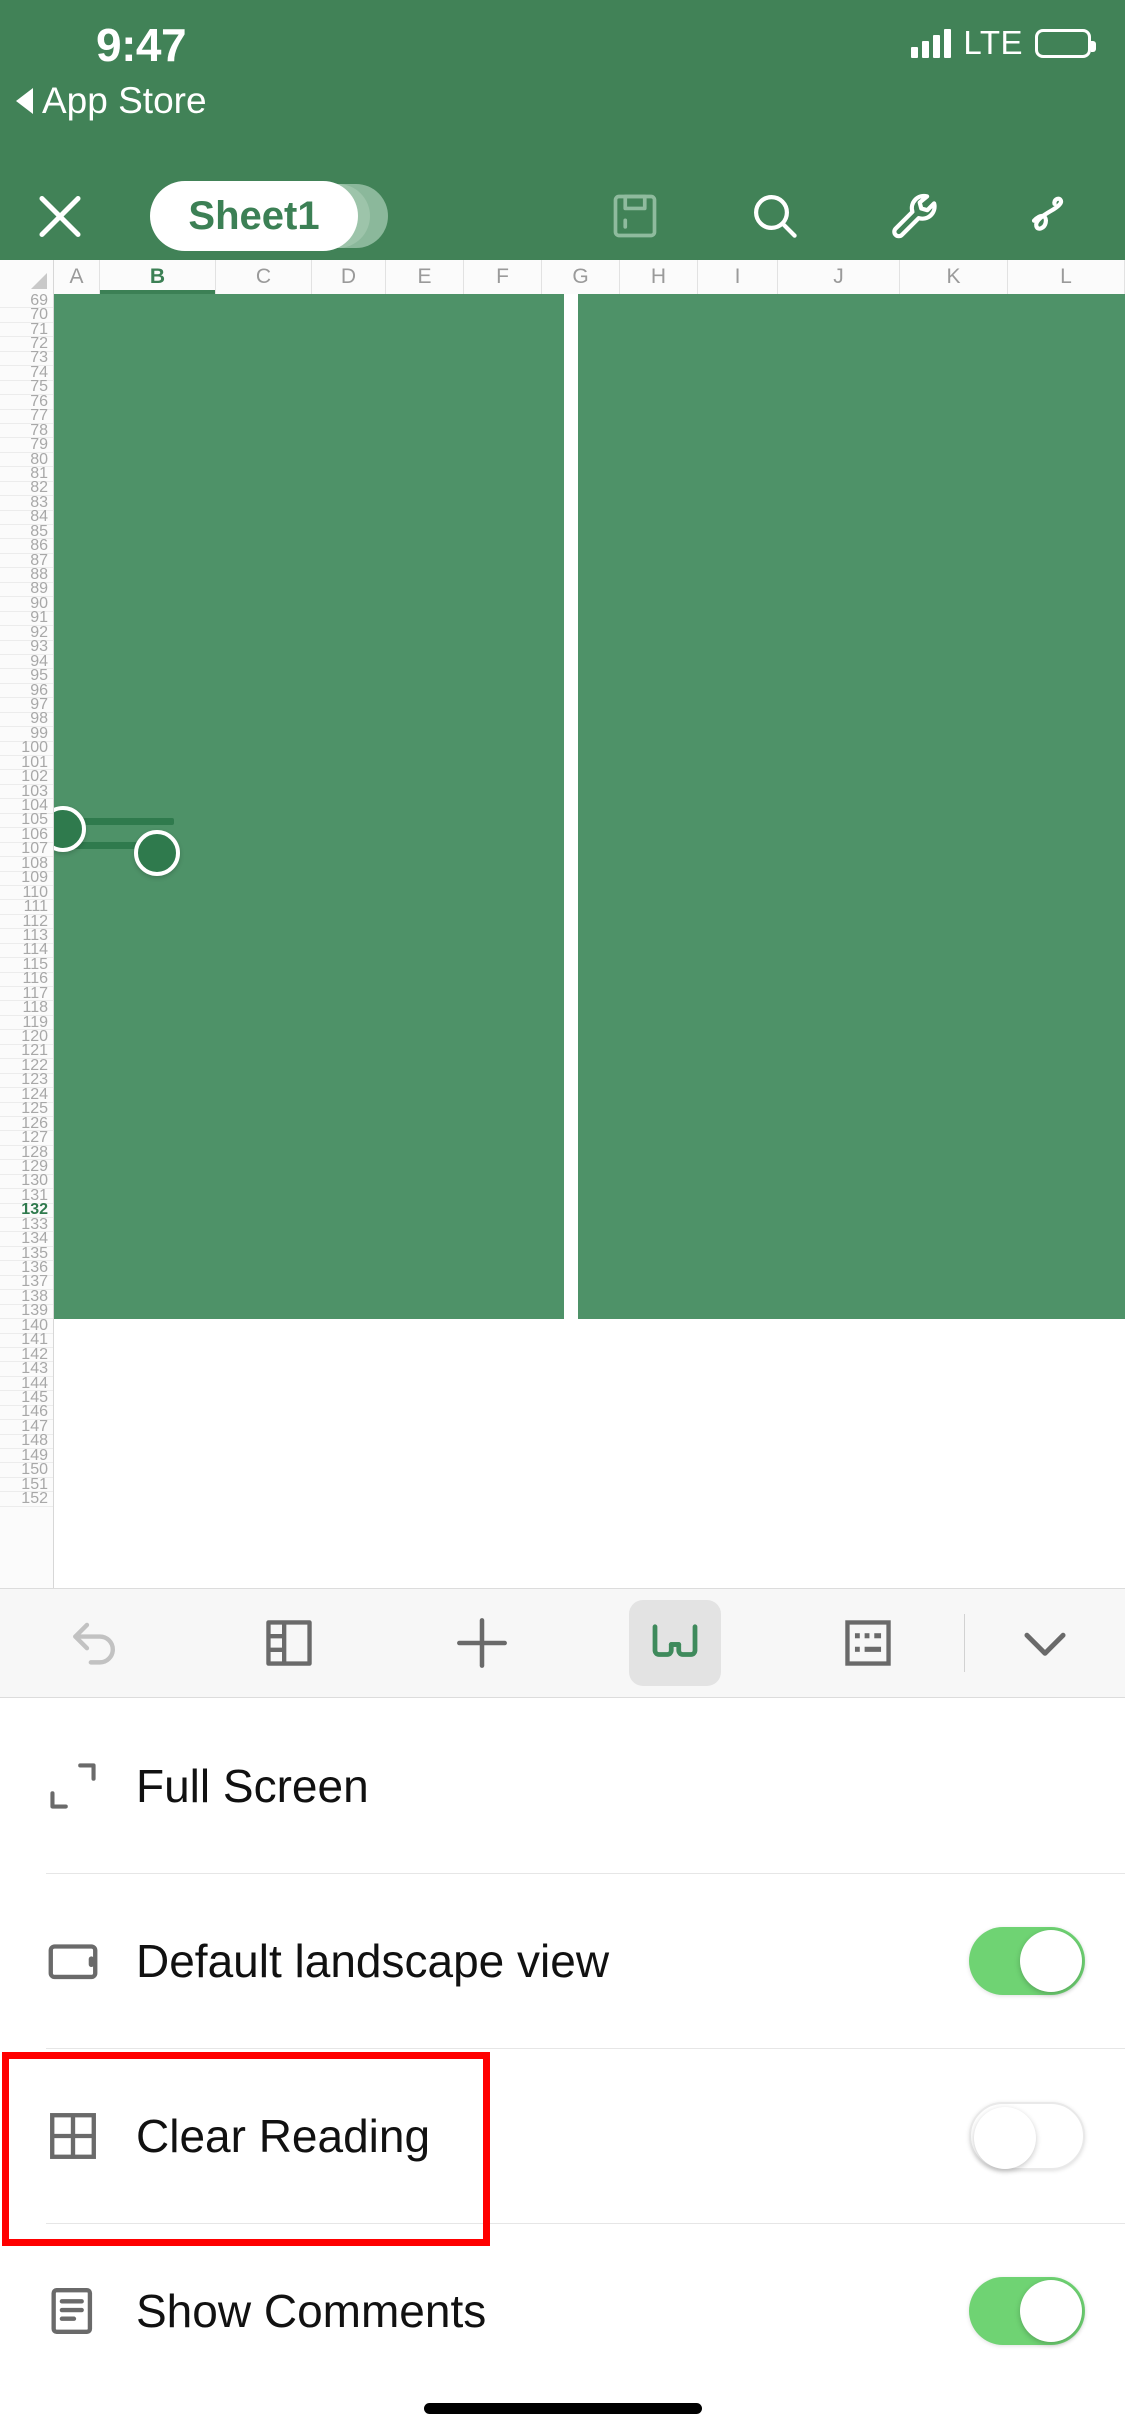  I want to click on column-header-B: B, so click(158, 277).